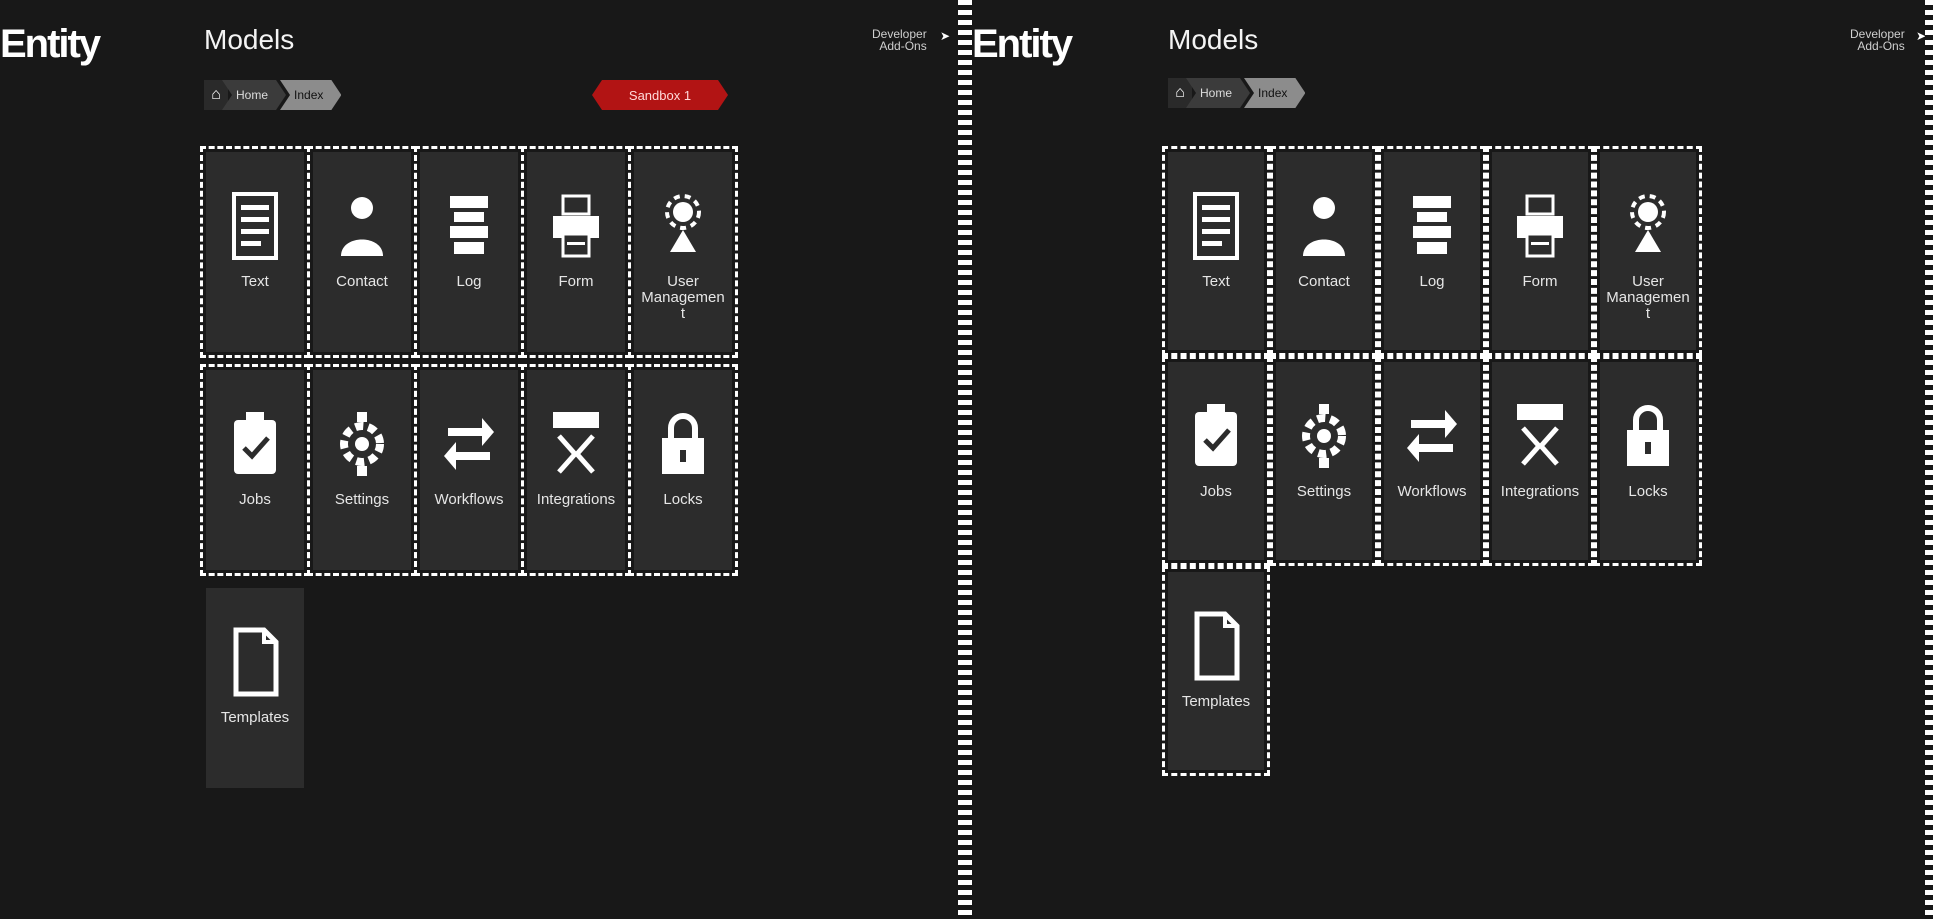 The image size is (1933, 919). I want to click on sandbox-badge: Sandbox 1, so click(660, 95).